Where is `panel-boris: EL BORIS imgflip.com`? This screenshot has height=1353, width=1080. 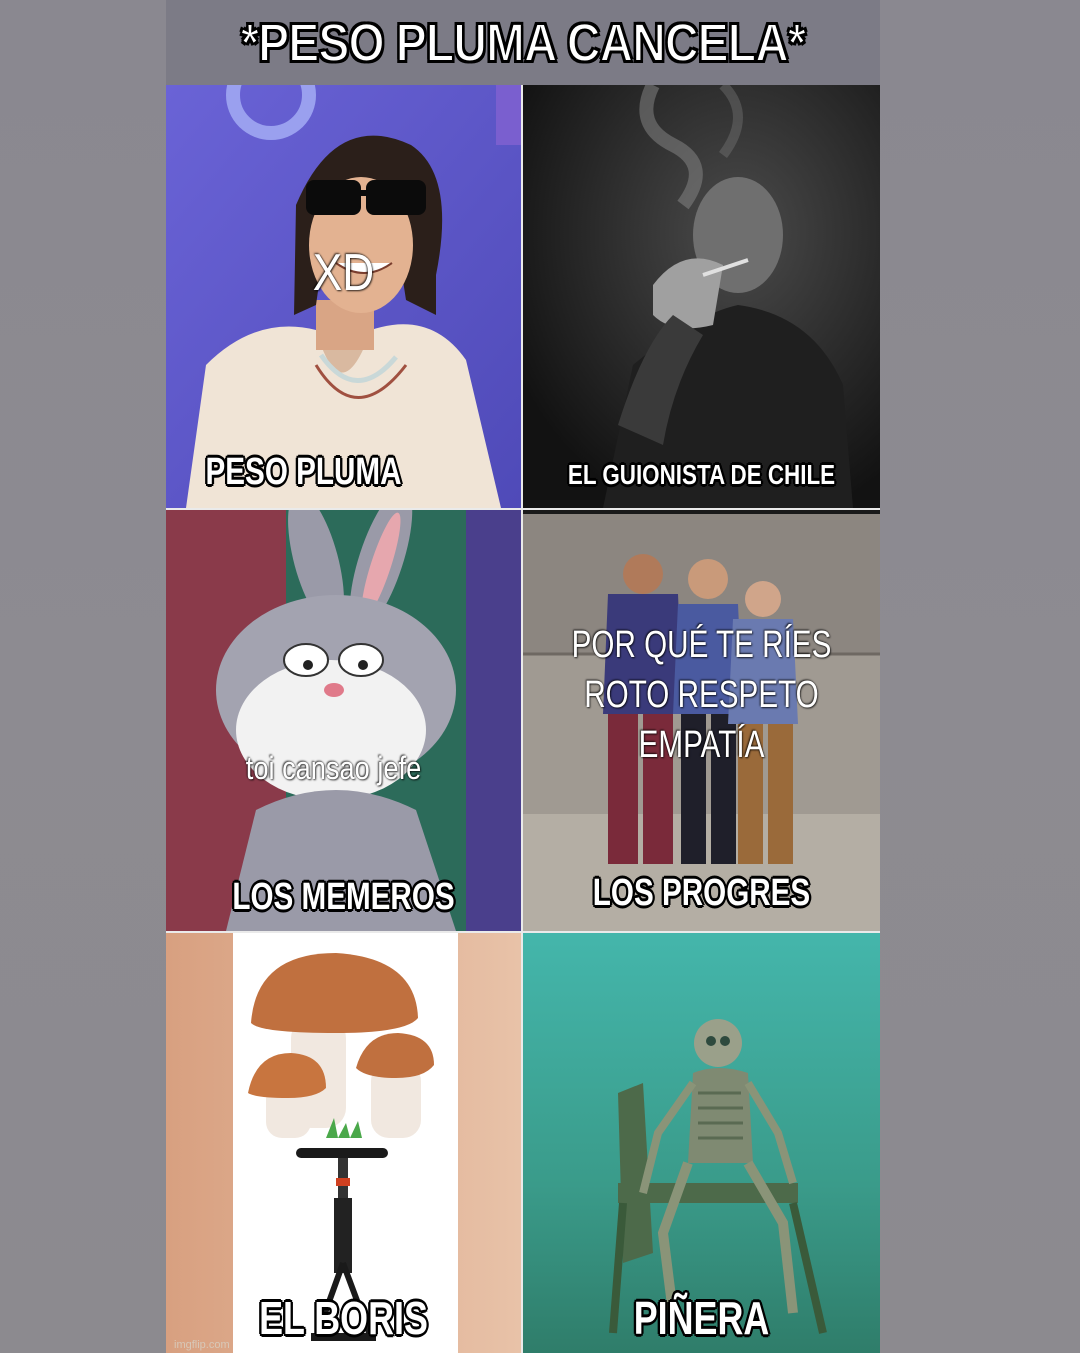 panel-boris: EL BORIS imgflip.com is located at coordinates (343, 1143).